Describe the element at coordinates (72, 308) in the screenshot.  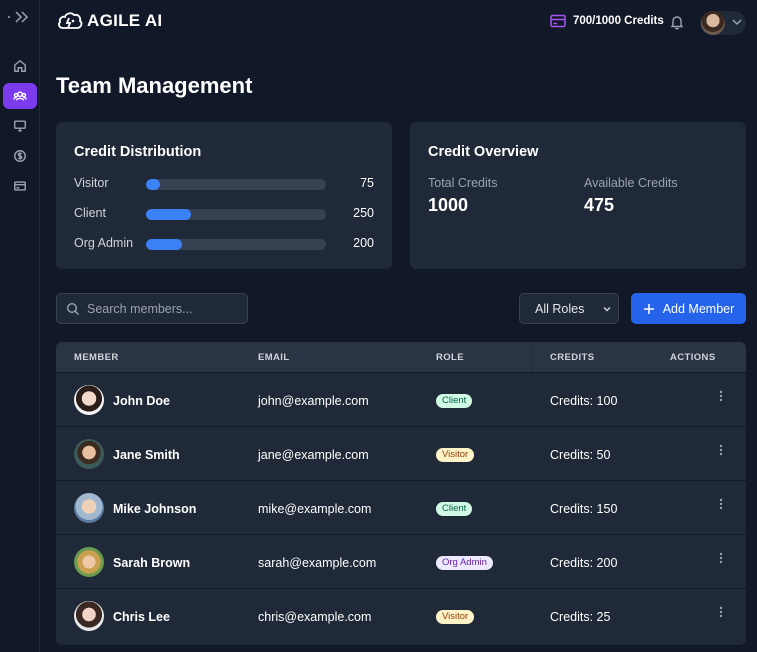
I see `search-icon` at that location.